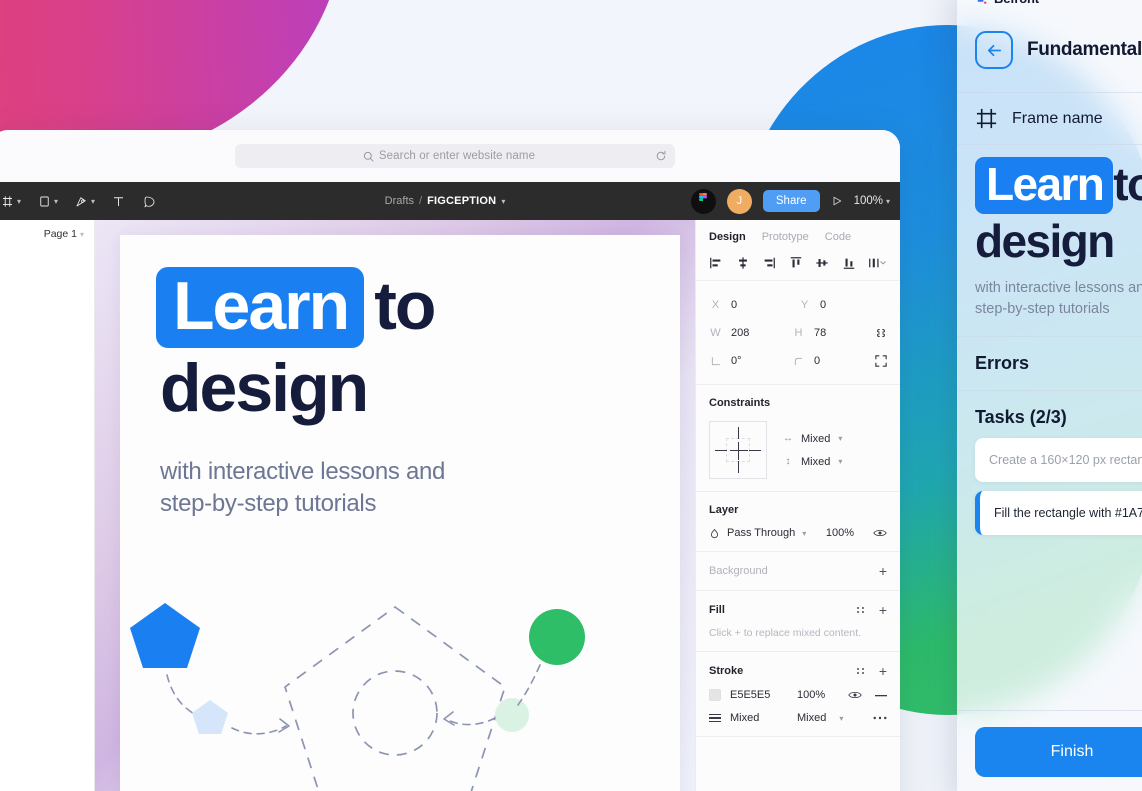 This screenshot has height=791, width=1142. Describe the element at coordinates (400, 307) in the screenshot. I see `headline-line-1: Learn to` at that location.